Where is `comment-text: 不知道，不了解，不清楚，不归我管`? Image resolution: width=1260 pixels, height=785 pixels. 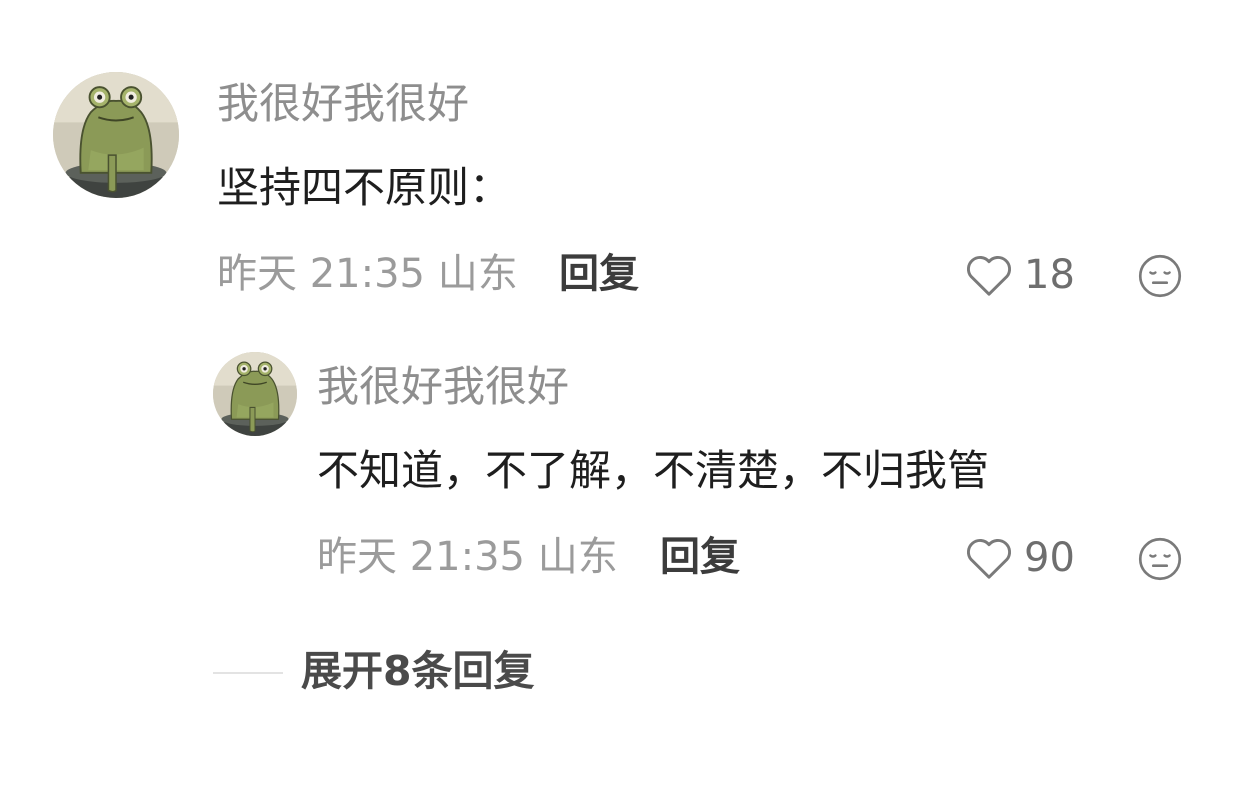
comment-text: 不知道，不了解，不清楚，不归我管 is located at coordinates (653, 470).